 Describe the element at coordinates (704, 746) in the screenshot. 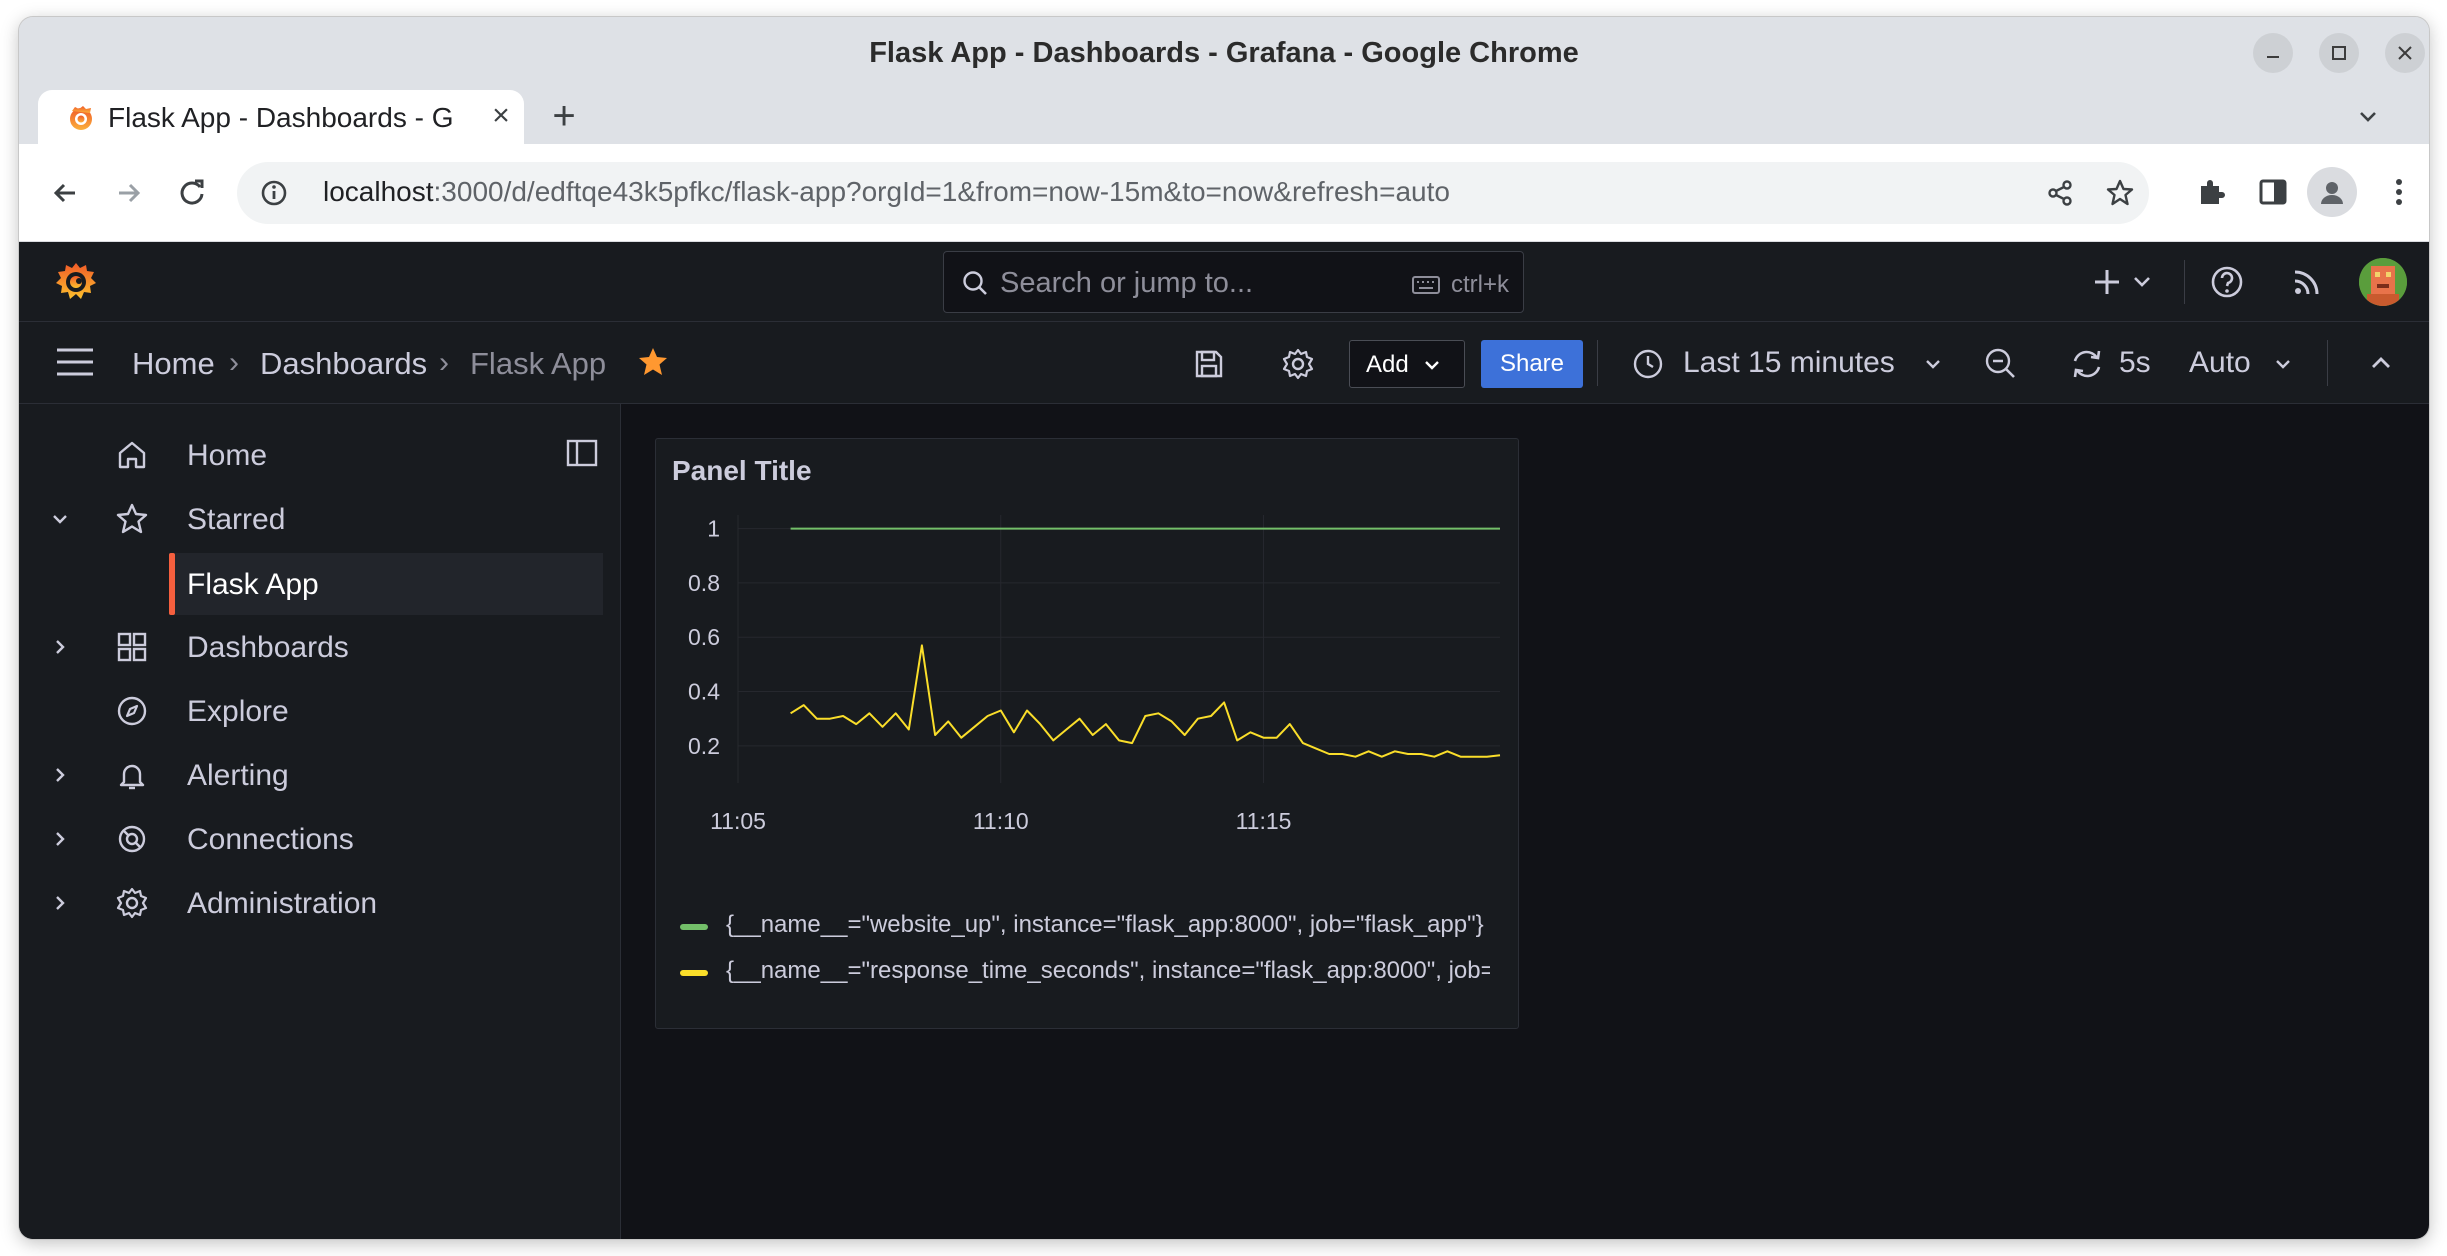

I see `y-tick-label: 0.2` at that location.